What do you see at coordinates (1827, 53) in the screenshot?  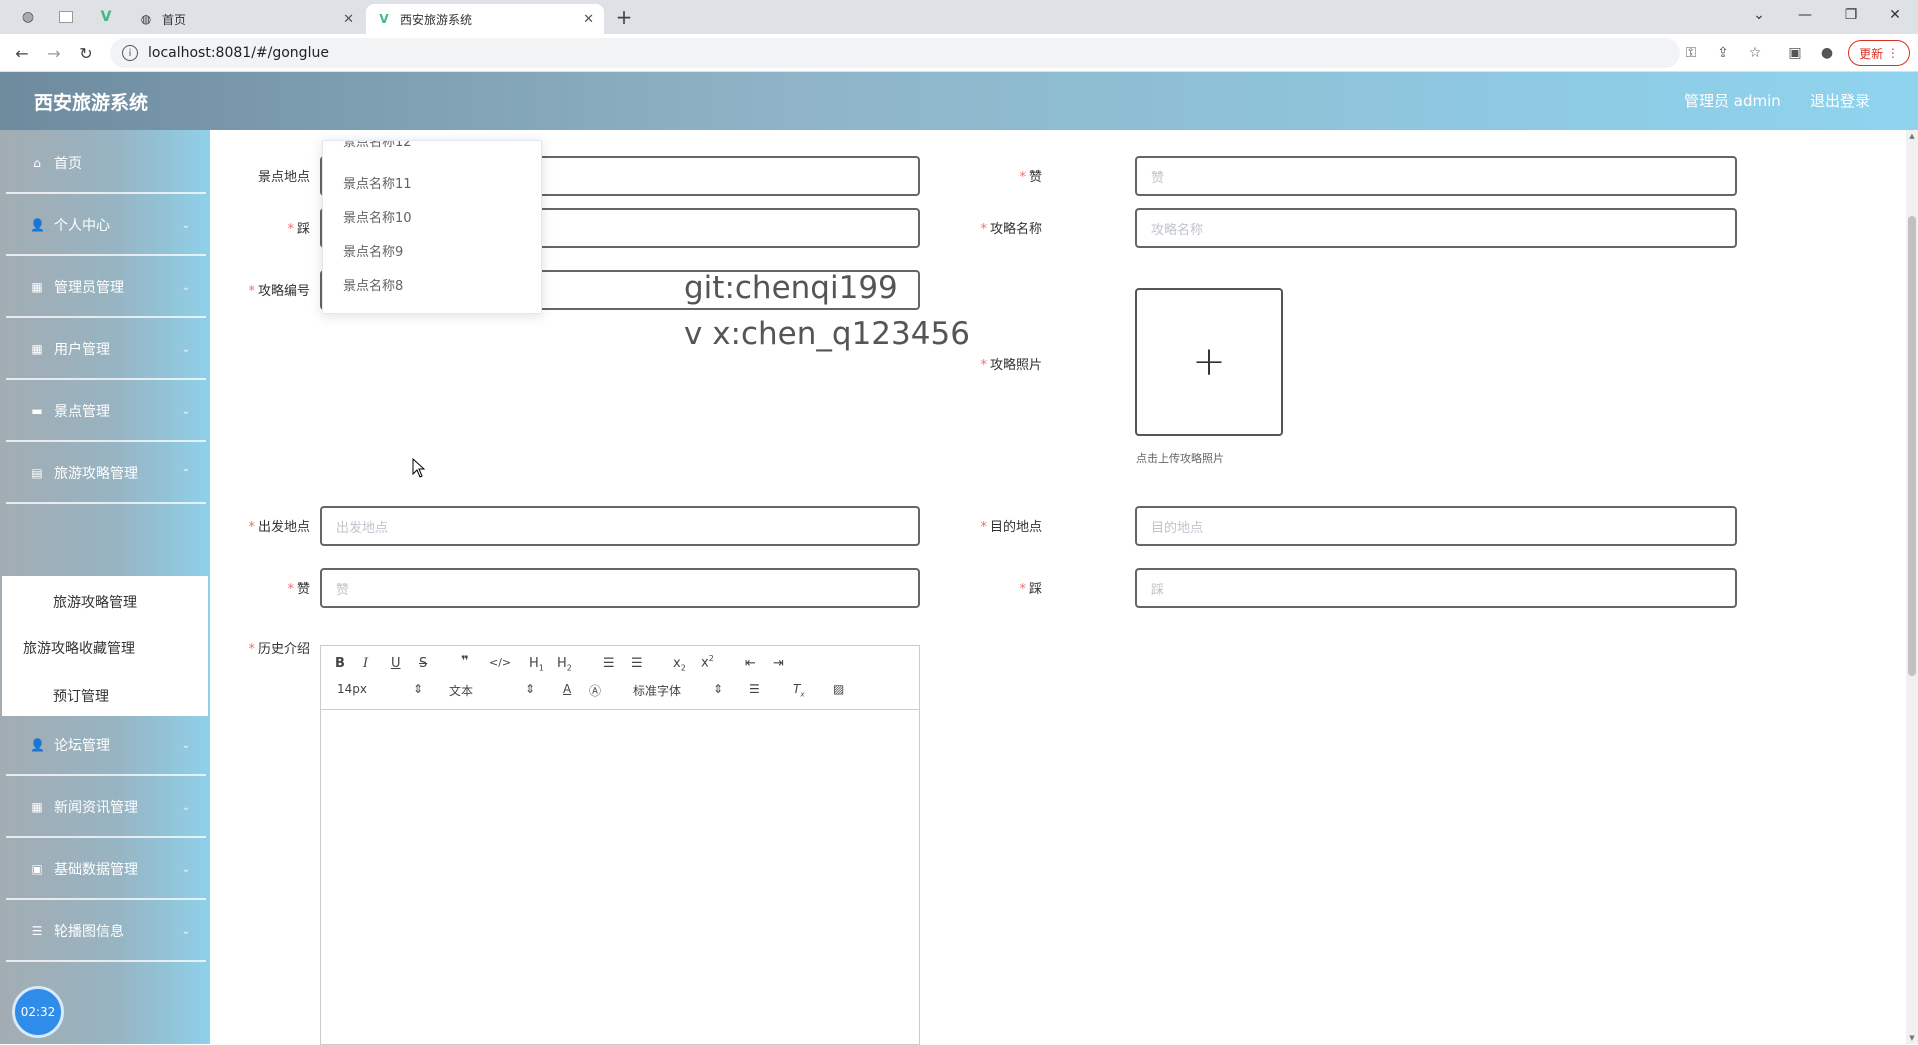 I see `profile-icon: ●` at bounding box center [1827, 53].